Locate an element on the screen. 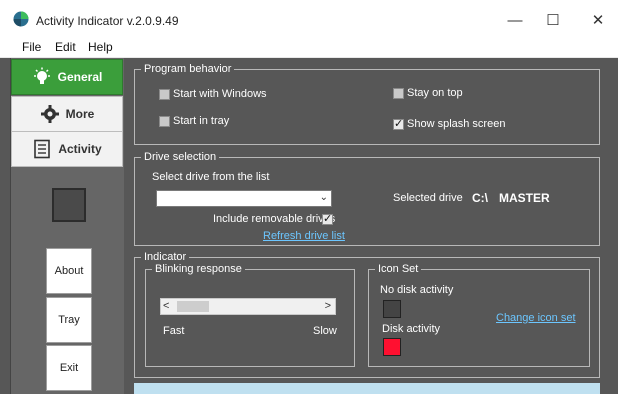  drive-dropdown: ⌄ is located at coordinates (244, 198).